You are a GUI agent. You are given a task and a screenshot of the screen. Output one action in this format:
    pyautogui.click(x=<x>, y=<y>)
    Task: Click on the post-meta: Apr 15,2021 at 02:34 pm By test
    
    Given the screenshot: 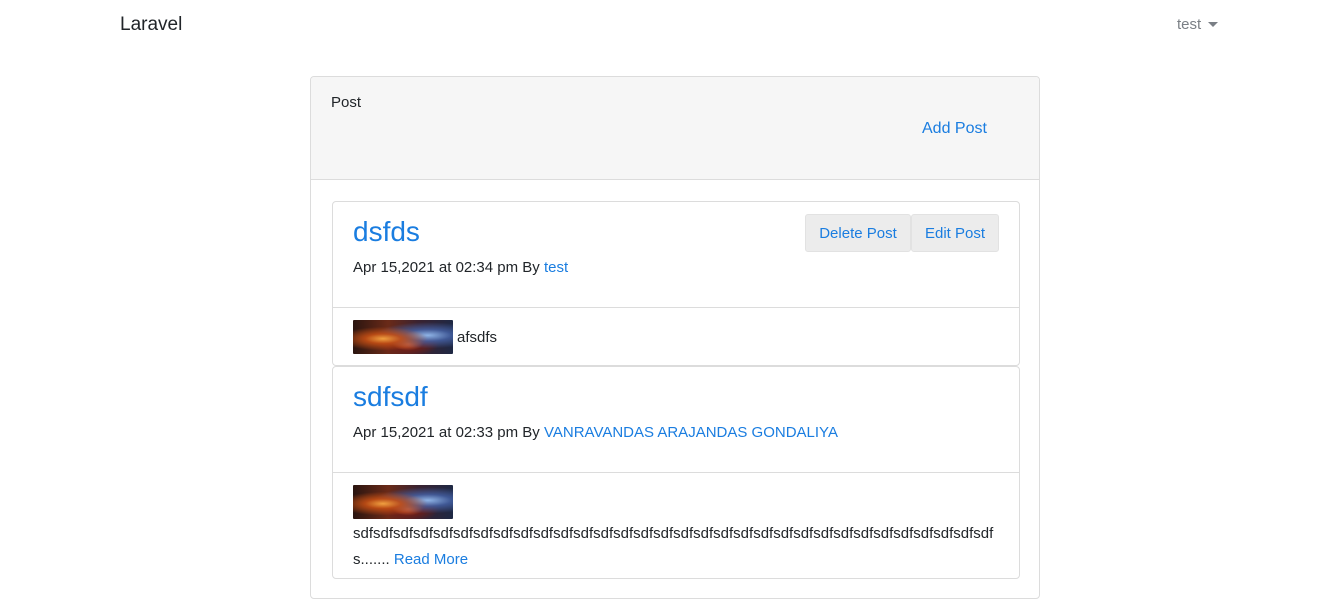 What is the action you would take?
    pyautogui.click(x=460, y=267)
    